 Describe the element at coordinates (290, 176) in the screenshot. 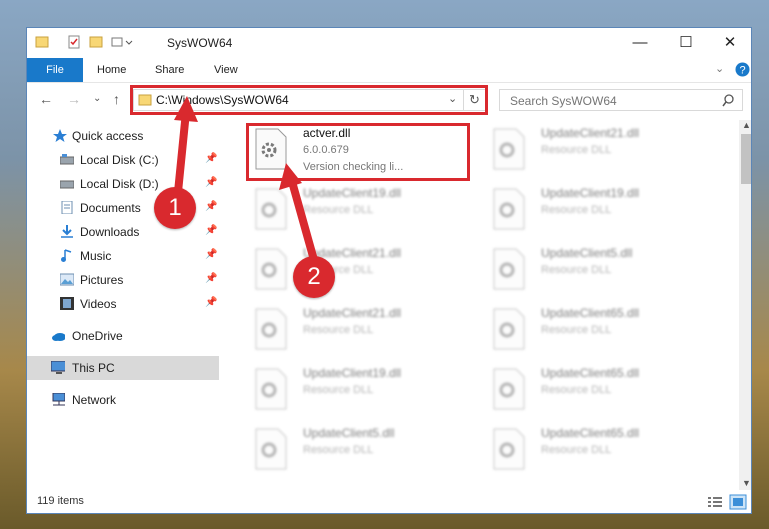

I see `arrow-2-head` at that location.